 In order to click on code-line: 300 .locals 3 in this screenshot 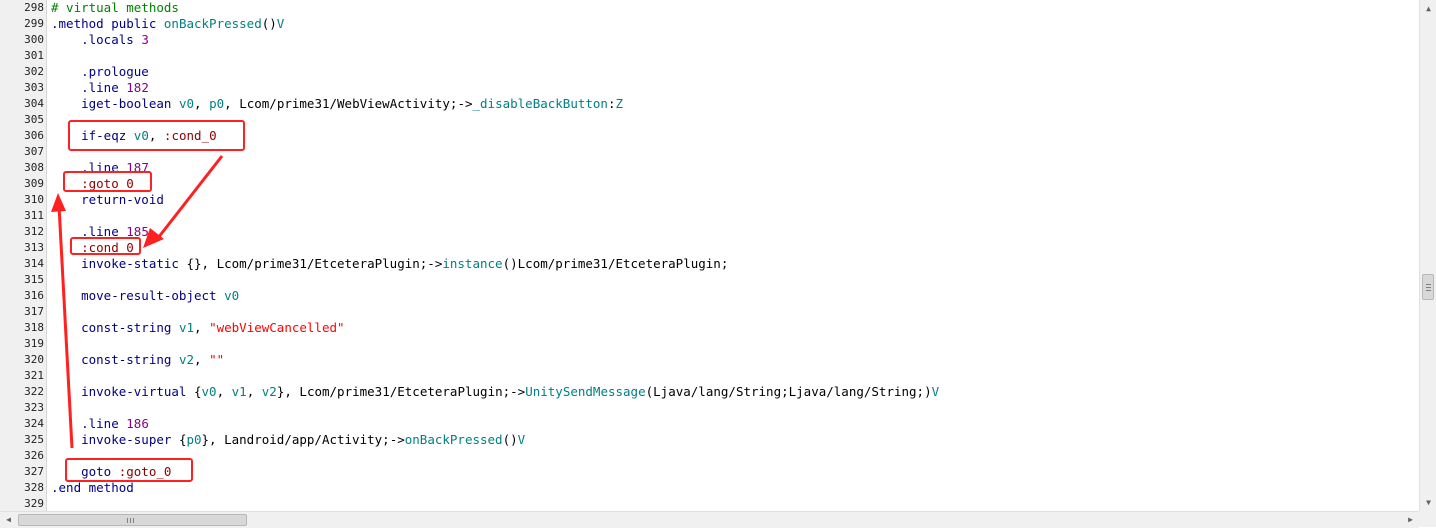, I will do `click(709, 40)`.